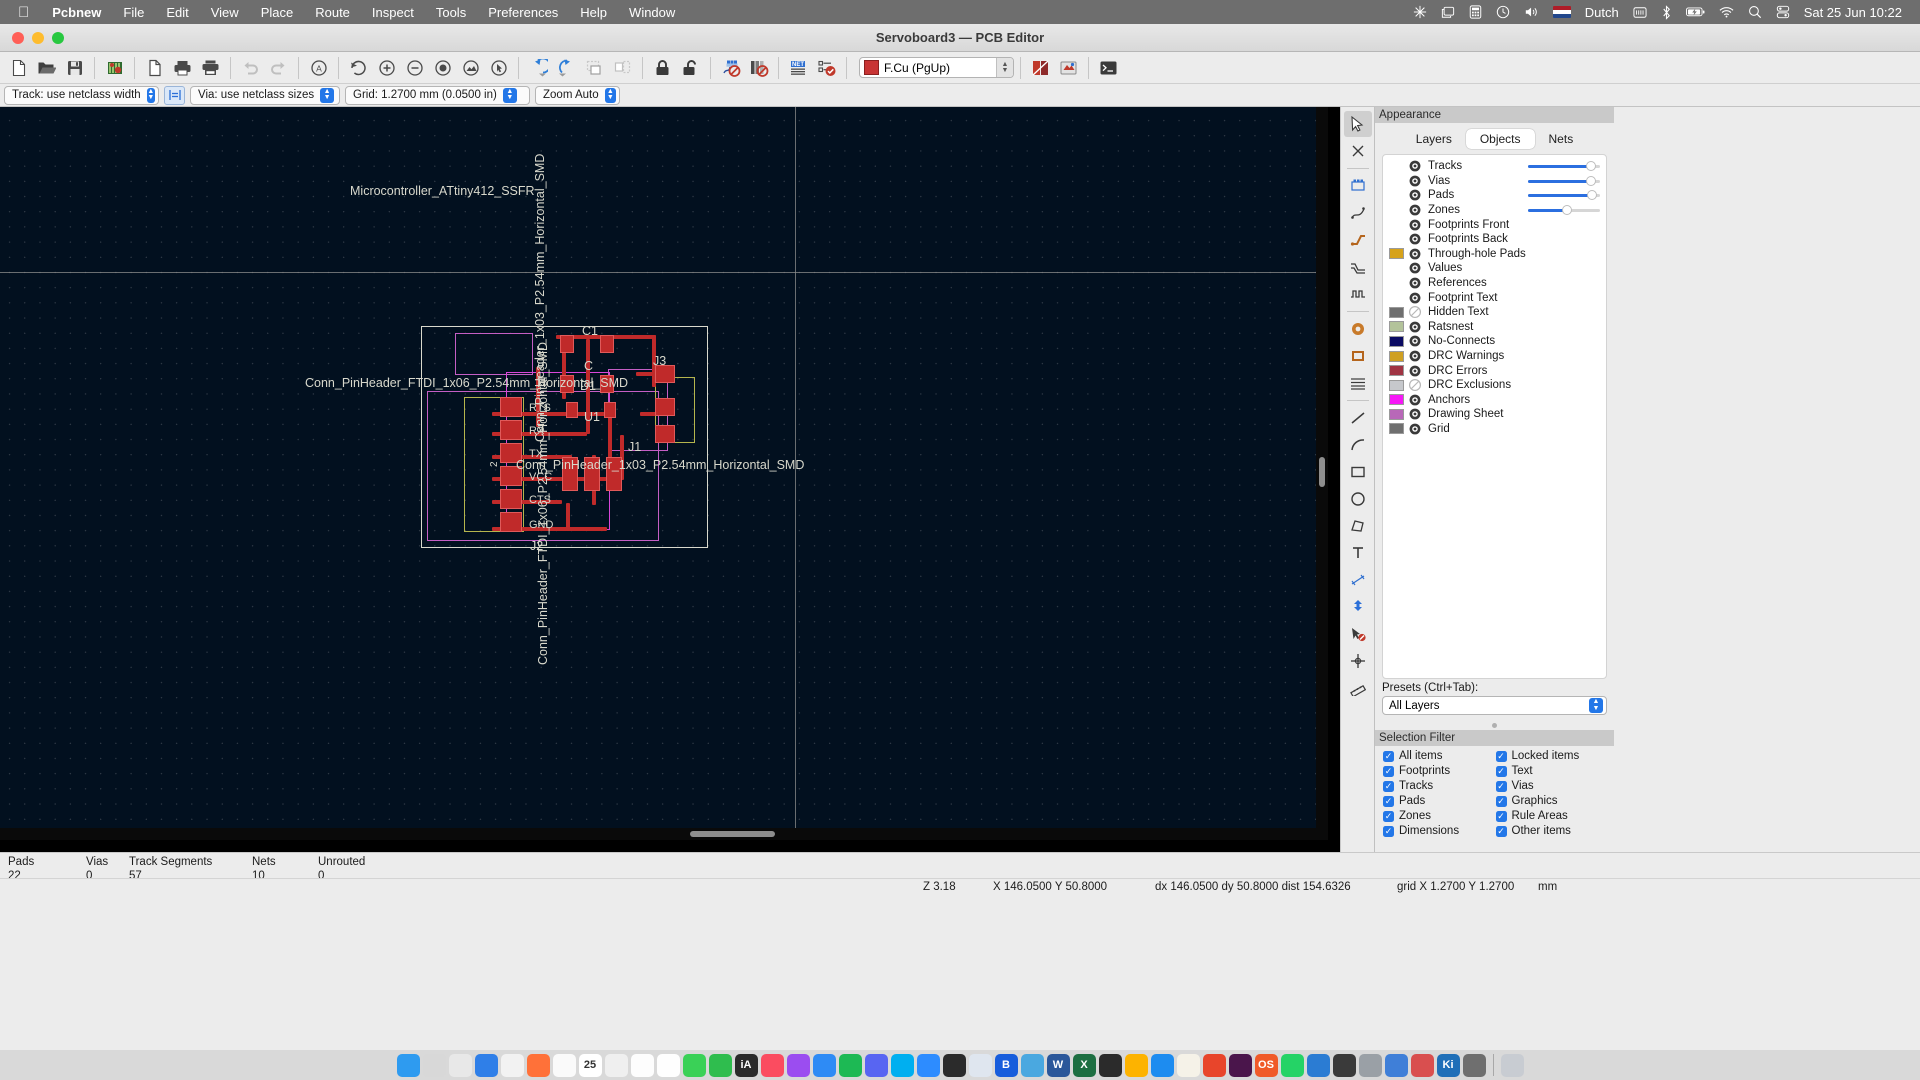  What do you see at coordinates (1318, 1065) in the screenshot?
I see `dock-item-vscode` at bounding box center [1318, 1065].